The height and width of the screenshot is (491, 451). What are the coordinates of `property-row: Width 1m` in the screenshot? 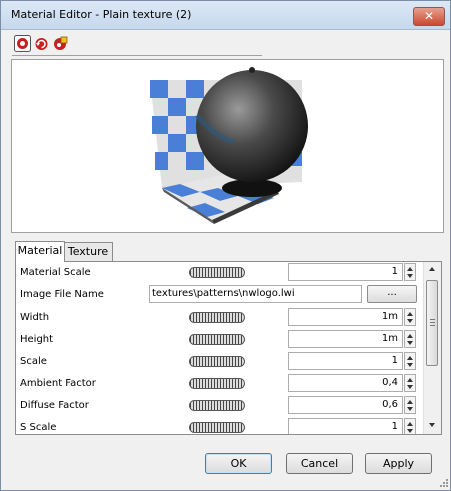 It's located at (219, 318).